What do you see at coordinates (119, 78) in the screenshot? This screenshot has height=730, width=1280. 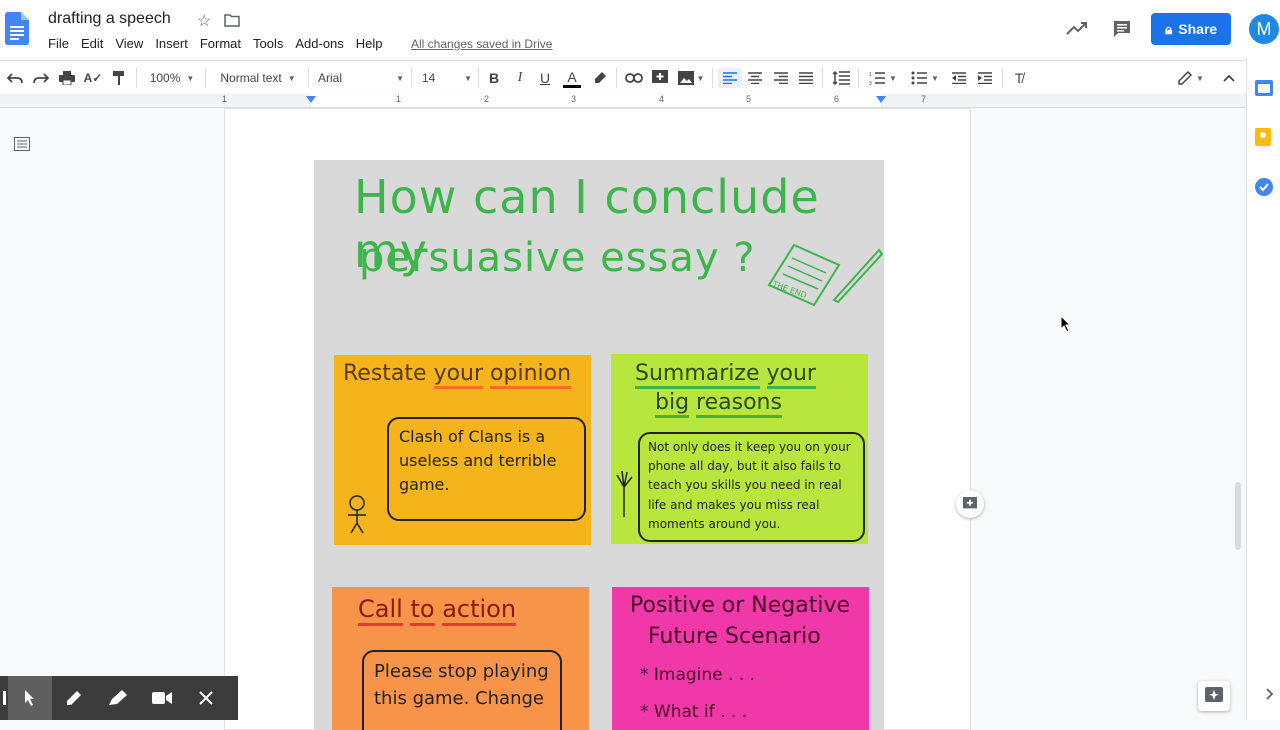 I see `paint-format-icon` at bounding box center [119, 78].